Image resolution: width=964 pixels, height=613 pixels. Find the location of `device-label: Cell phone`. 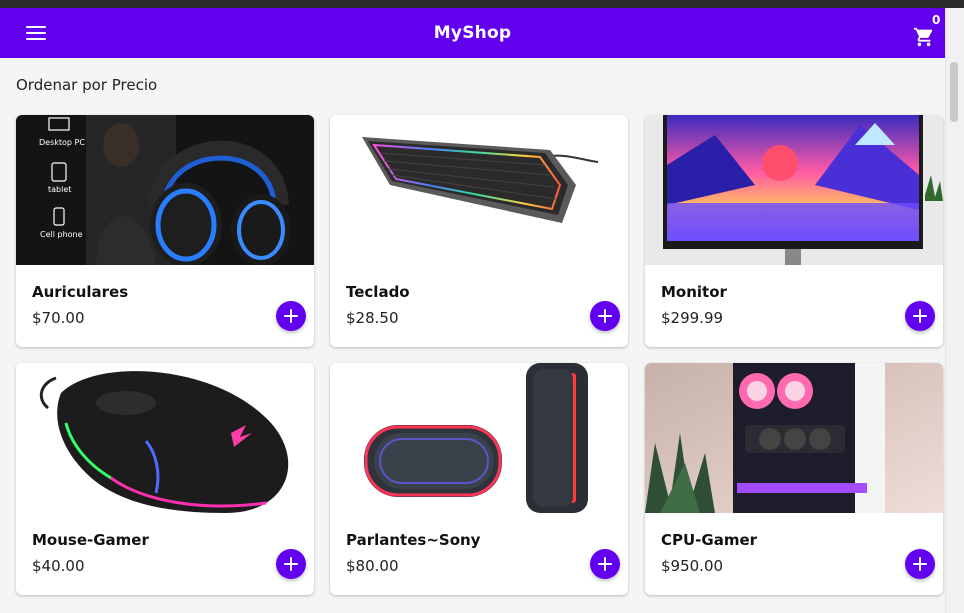

device-label: Cell phone is located at coordinates (61, 234).